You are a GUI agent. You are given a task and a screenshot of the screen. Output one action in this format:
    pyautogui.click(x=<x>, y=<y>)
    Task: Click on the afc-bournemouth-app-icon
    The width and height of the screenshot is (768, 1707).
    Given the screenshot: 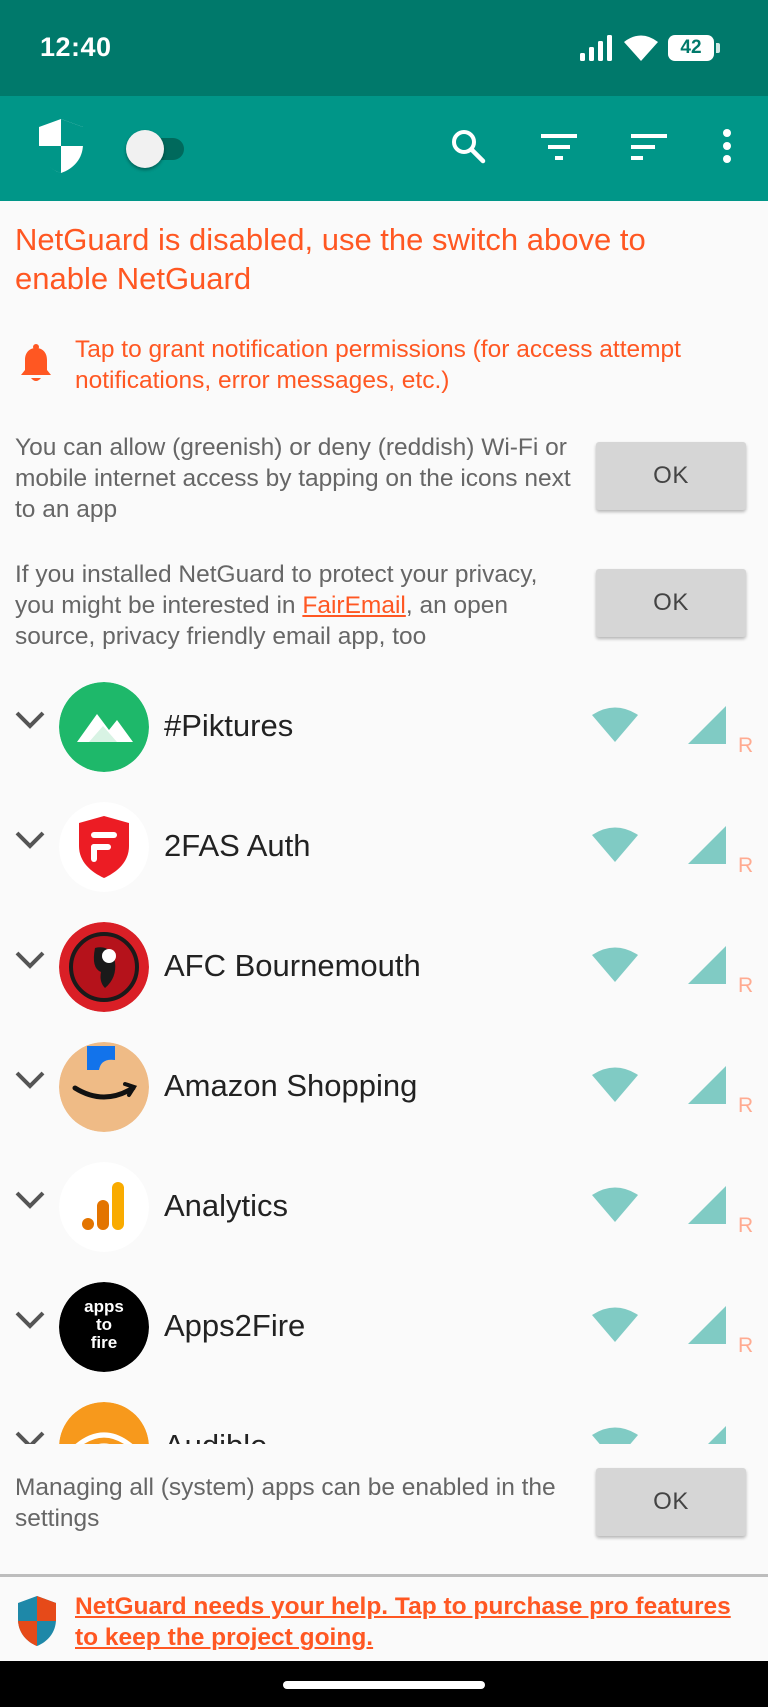 What is the action you would take?
    pyautogui.click(x=104, y=967)
    